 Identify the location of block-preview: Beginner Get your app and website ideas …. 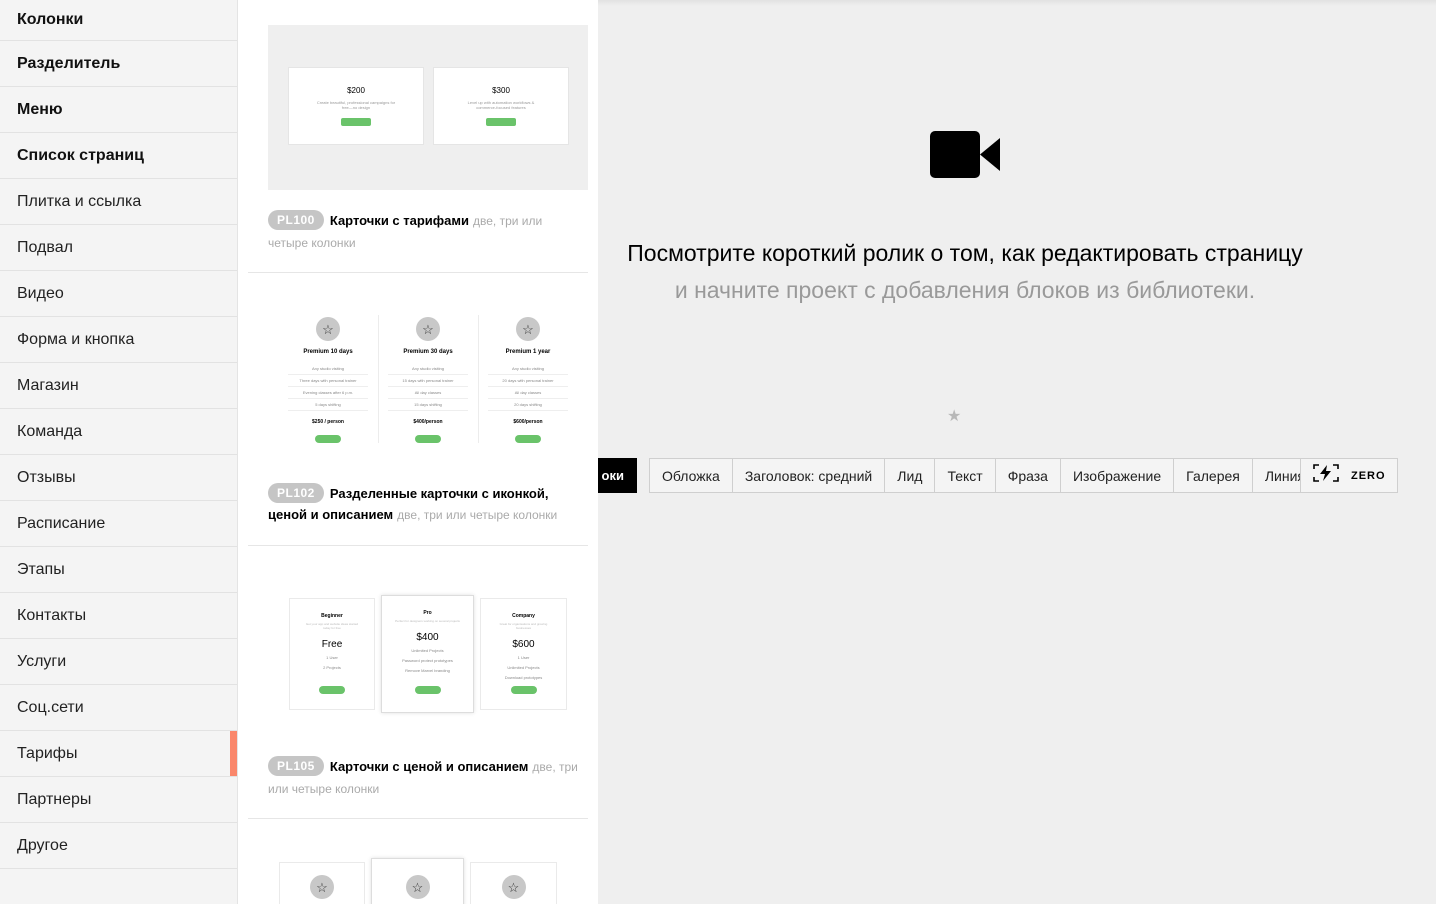
(428, 653).